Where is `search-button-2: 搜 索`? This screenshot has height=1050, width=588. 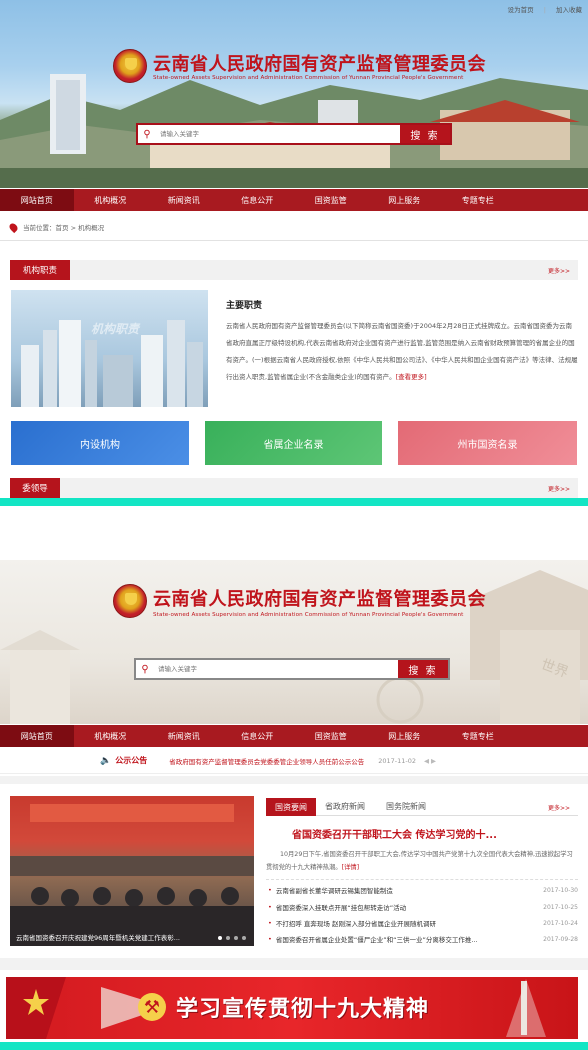 search-button-2: 搜 索 is located at coordinates (423, 669).